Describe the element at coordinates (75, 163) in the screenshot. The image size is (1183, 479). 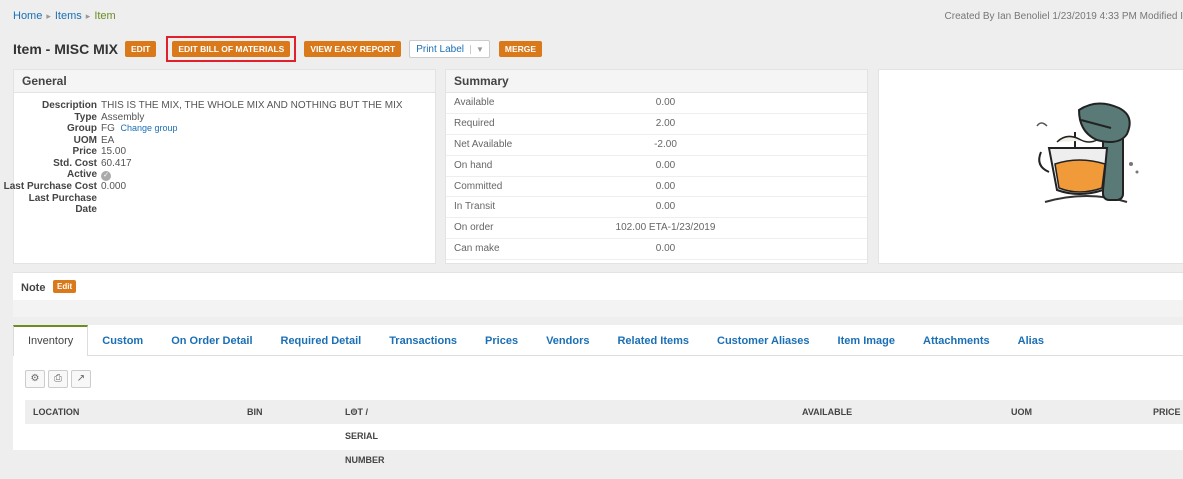
I see `std-cost-label: Std. Cost` at that location.